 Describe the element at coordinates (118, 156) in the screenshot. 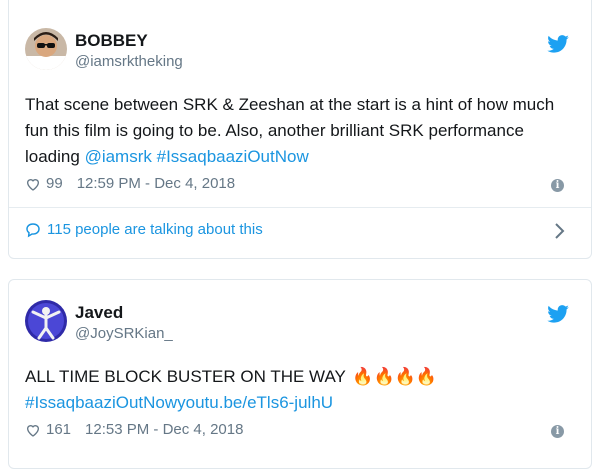

I see `mention-link: @iamsrk` at that location.